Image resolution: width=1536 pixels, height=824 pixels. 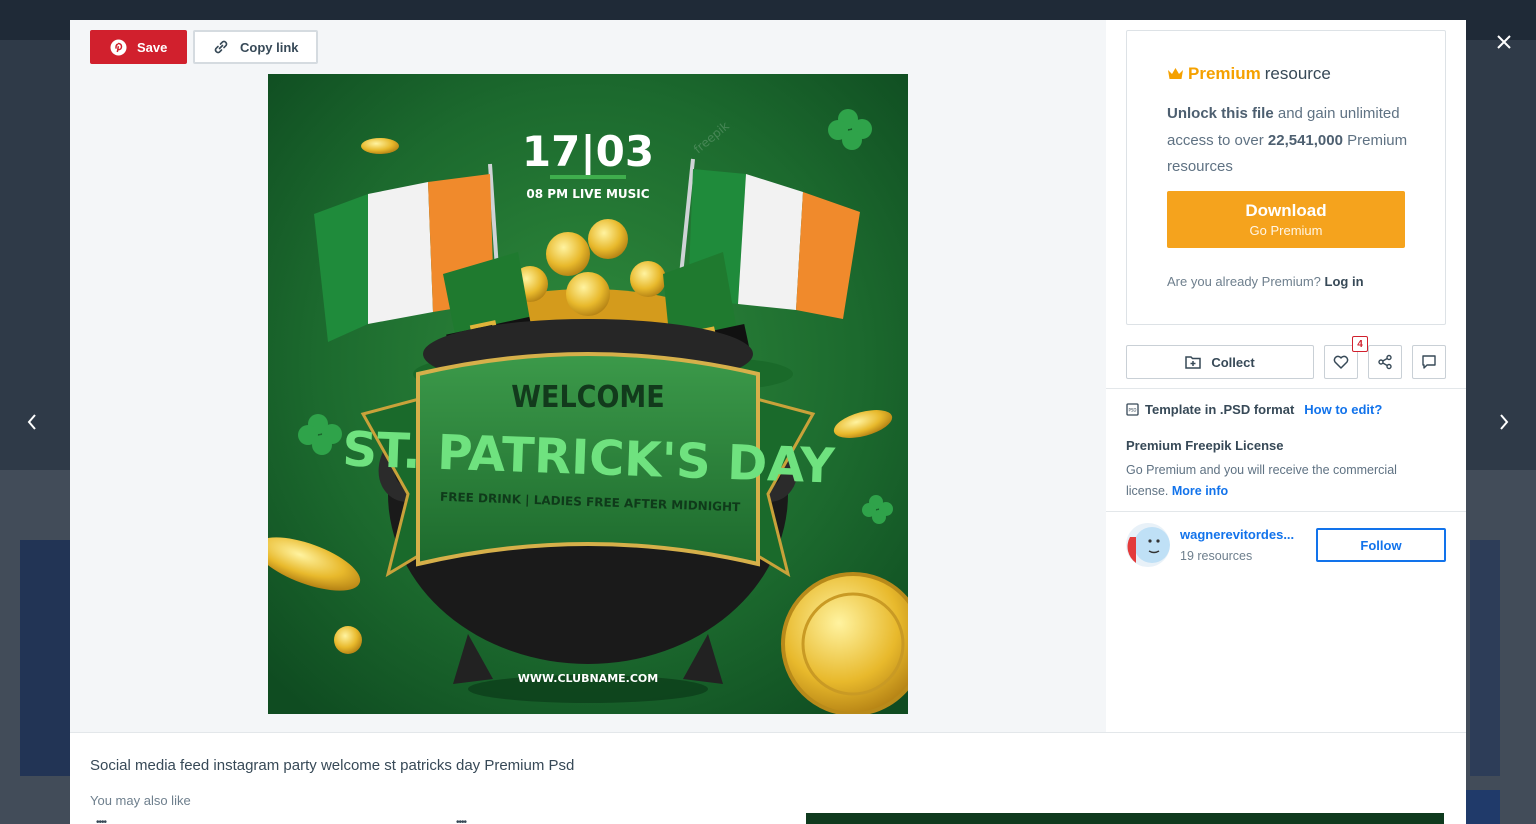 I want to click on file-format-row: PSD Template in .PSD format How to edit?, so click(x=1254, y=409).